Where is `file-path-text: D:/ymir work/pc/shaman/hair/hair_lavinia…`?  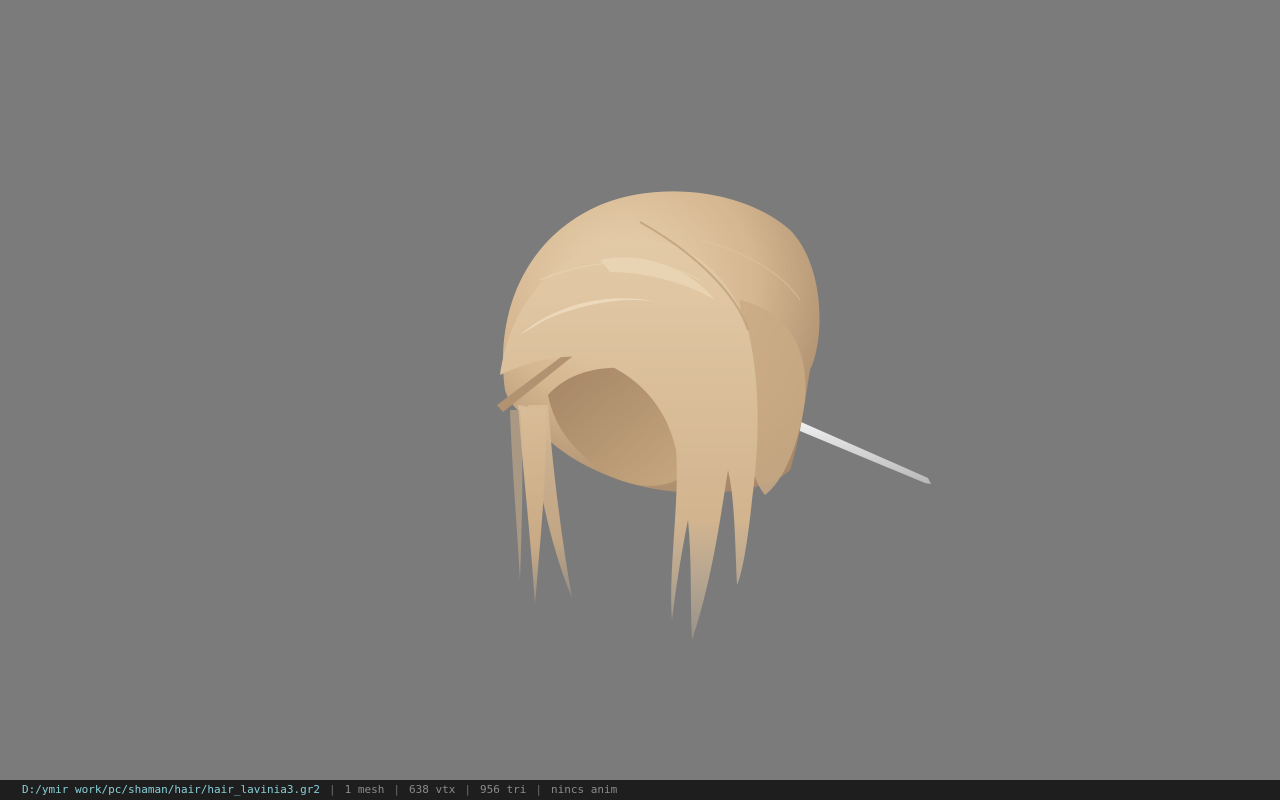 file-path-text: D:/ymir work/pc/shaman/hair/hair_lavinia… is located at coordinates (171, 789).